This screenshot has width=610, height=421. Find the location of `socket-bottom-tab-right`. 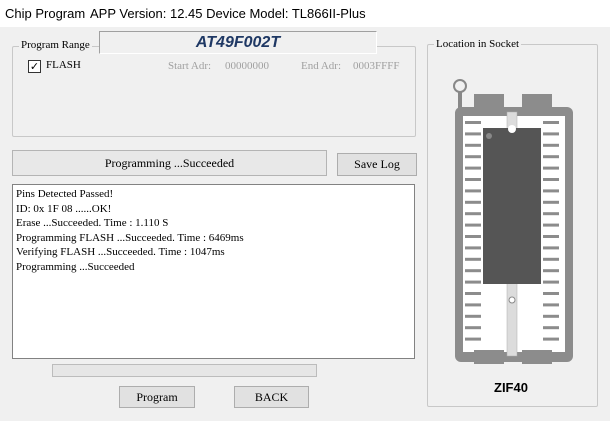

socket-bottom-tab-right is located at coordinates (537, 357).